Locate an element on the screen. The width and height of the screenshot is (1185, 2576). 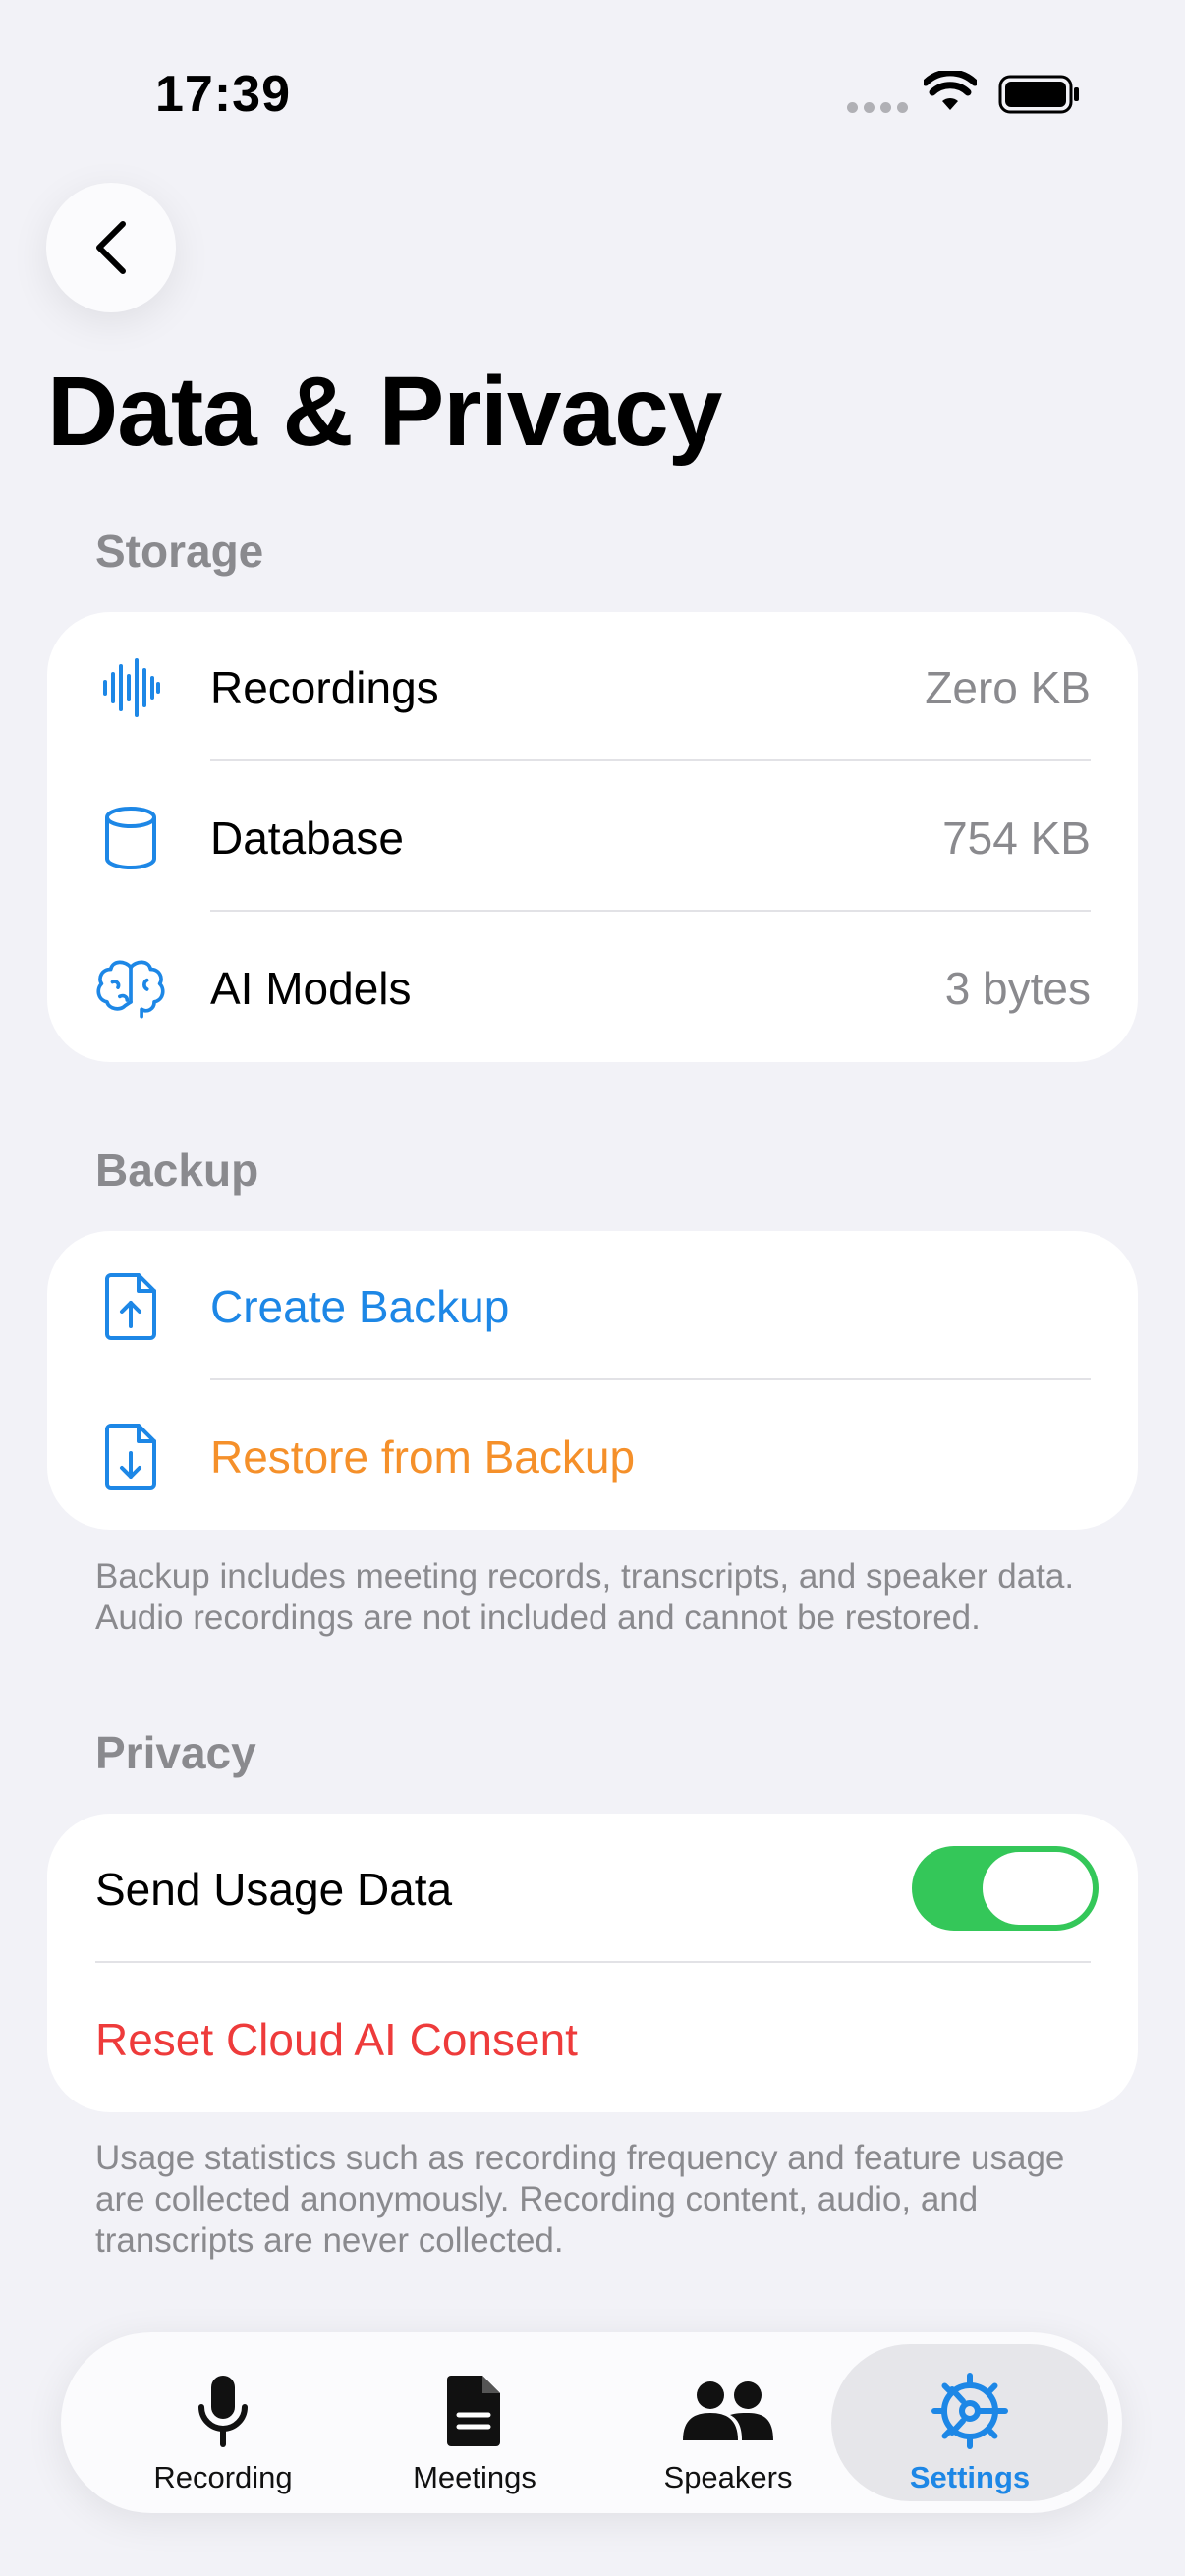
create-backup-label: Create Backup is located at coordinates (360, 1306).